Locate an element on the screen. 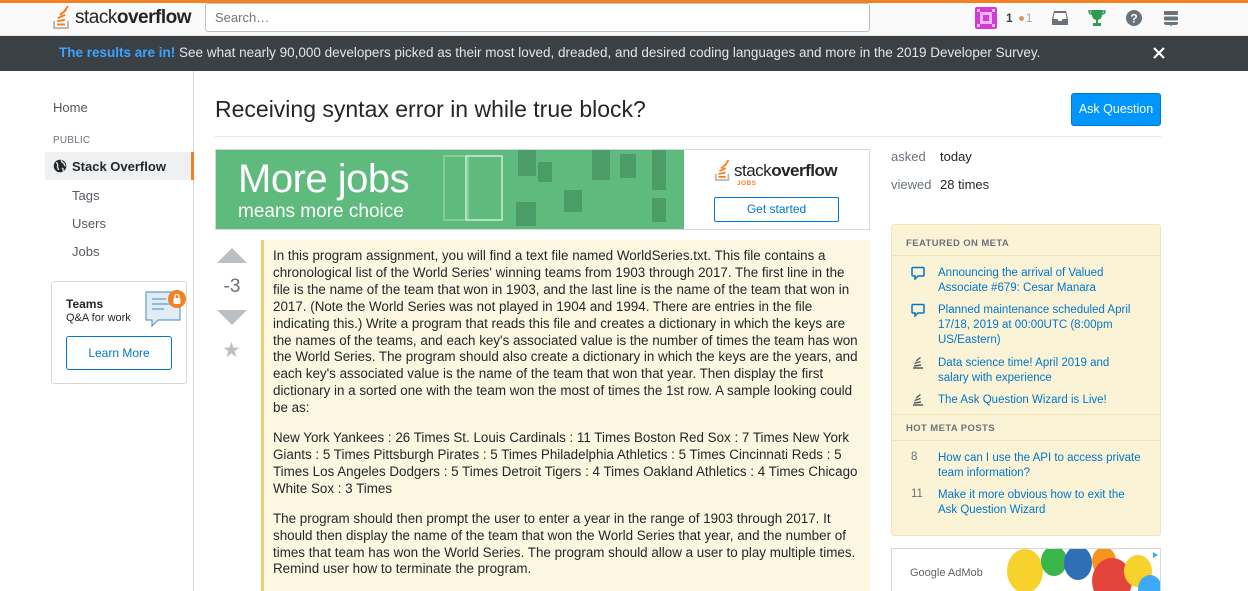 The height and width of the screenshot is (591, 1248). hot-meta-score: 8 is located at coordinates (914, 457).